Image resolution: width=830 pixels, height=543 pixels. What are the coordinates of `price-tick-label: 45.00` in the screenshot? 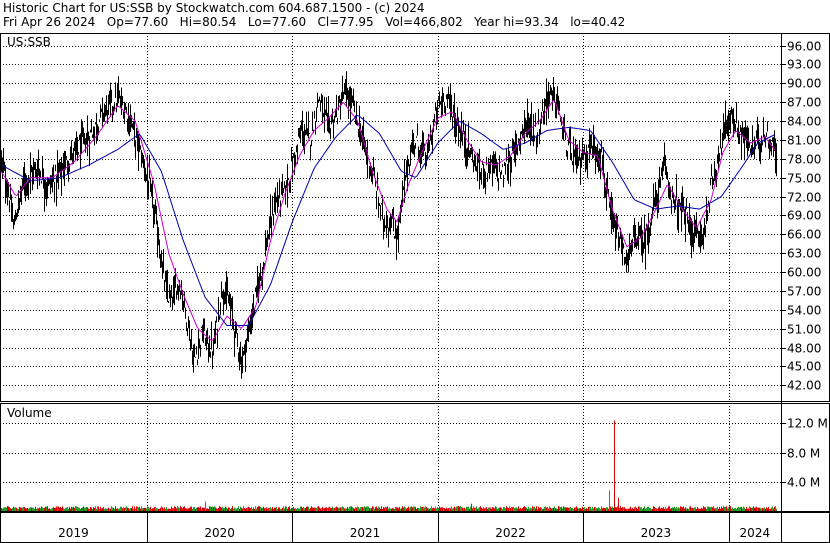 It's located at (804, 367).